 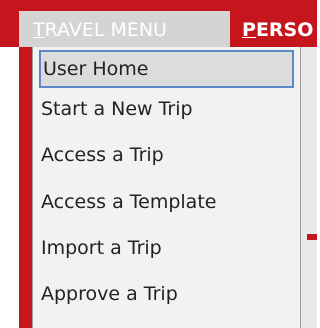 I want to click on personal-menu-button: PERSO, so click(x=277, y=29).